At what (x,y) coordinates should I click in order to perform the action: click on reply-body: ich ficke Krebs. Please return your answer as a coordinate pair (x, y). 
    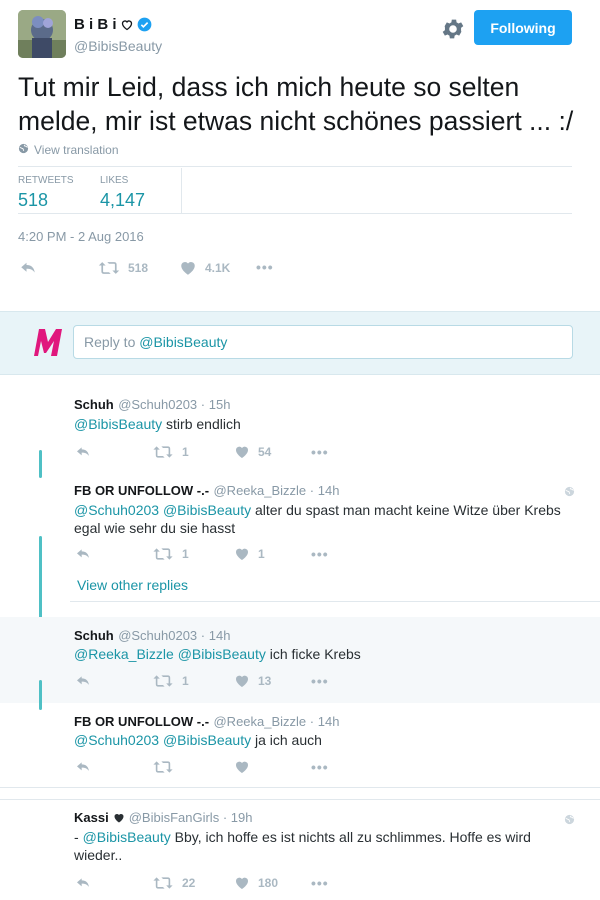
    Looking at the image, I should click on (313, 654).